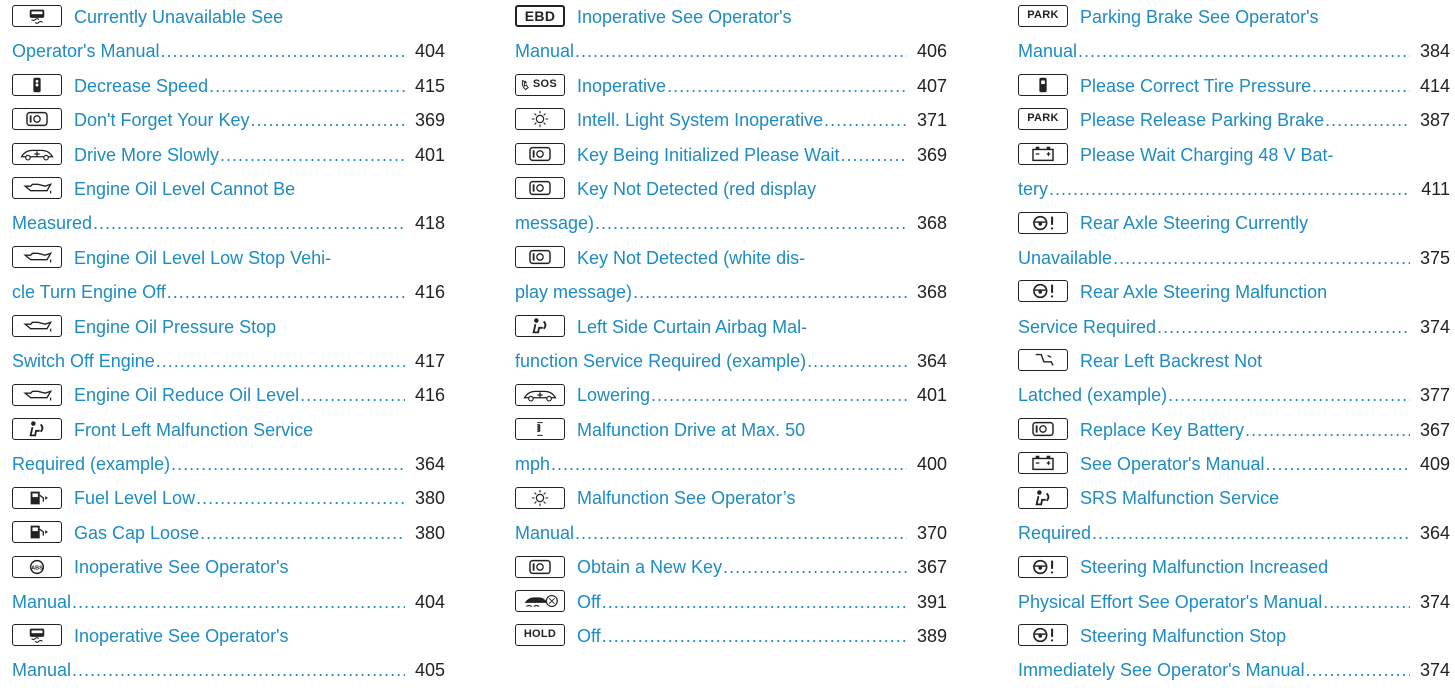  Describe the element at coordinates (427, 361) in the screenshot. I see `page-number: 417` at that location.